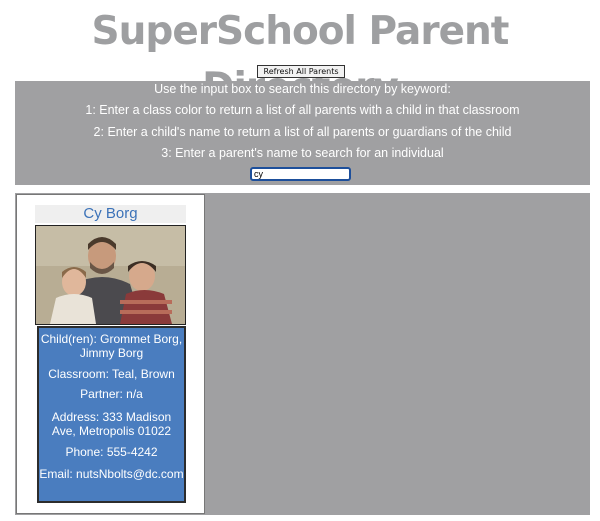 This screenshot has height=521, width=600. What do you see at coordinates (111, 374) in the screenshot?
I see `parent-classroom: Classroom: Teal, Brown` at bounding box center [111, 374].